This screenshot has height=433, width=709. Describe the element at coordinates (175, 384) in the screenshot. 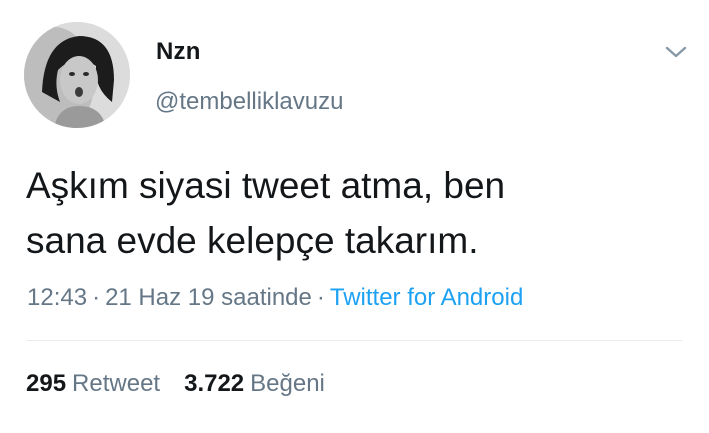

I see `tweet-stats: 295 Retweet 3.722 Beğeni` at that location.